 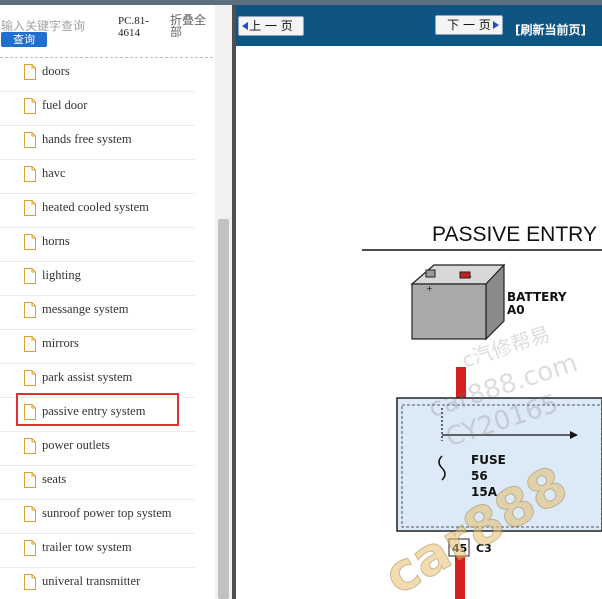 I want to click on prev-page-label: 上 一 页, so click(x=271, y=26).